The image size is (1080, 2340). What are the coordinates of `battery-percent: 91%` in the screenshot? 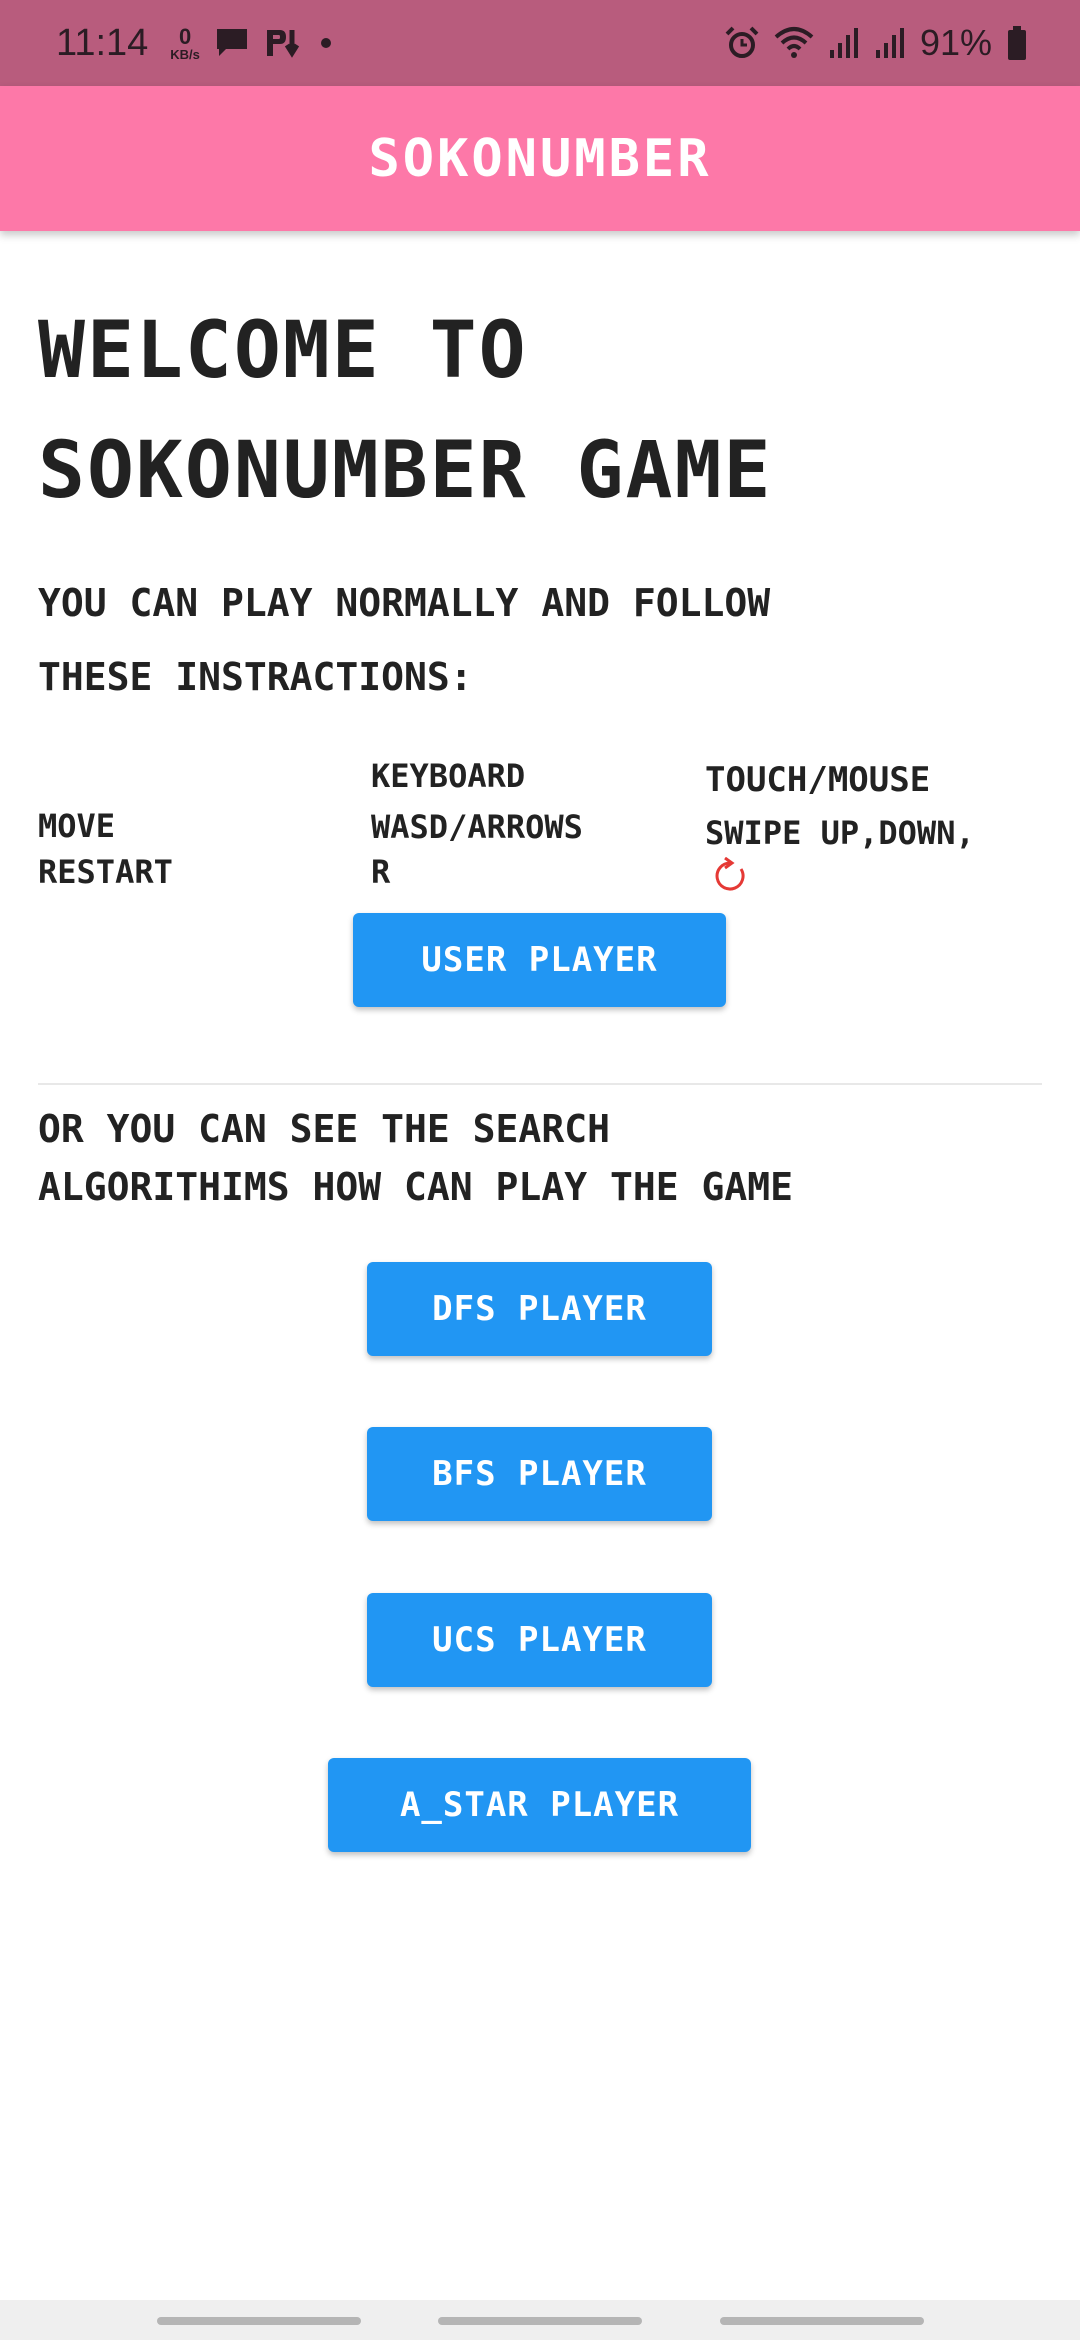 It's located at (955, 42).